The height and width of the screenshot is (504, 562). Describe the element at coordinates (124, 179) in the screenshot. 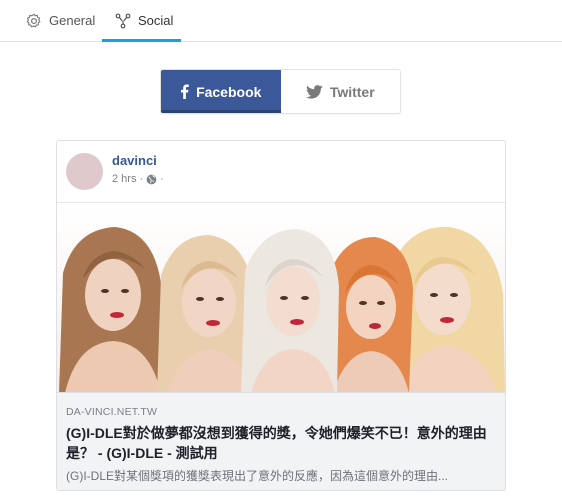

I see `post-time: 2 hrs` at that location.